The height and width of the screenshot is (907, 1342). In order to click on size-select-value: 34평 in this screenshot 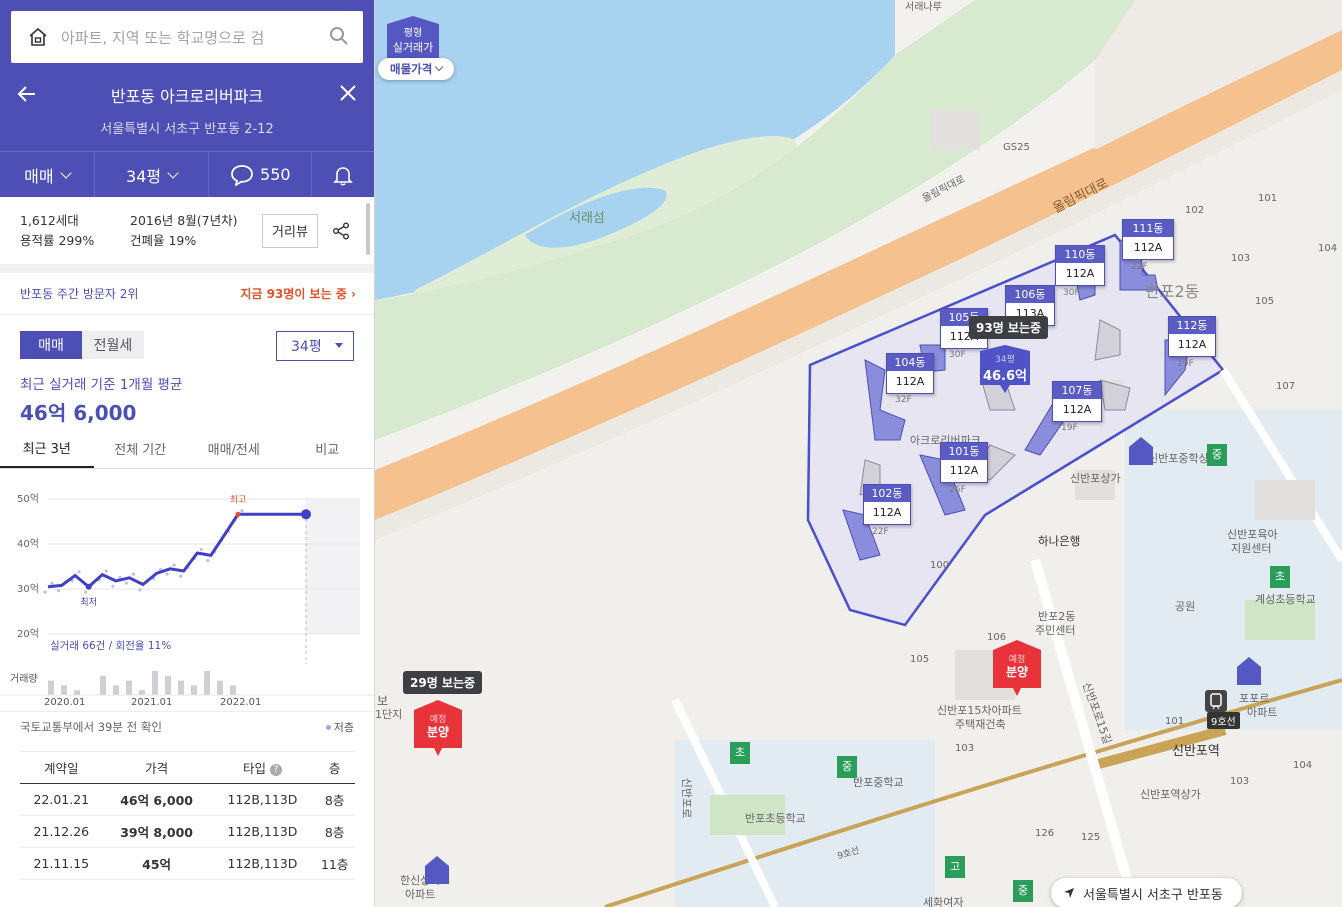, I will do `click(306, 347)`.